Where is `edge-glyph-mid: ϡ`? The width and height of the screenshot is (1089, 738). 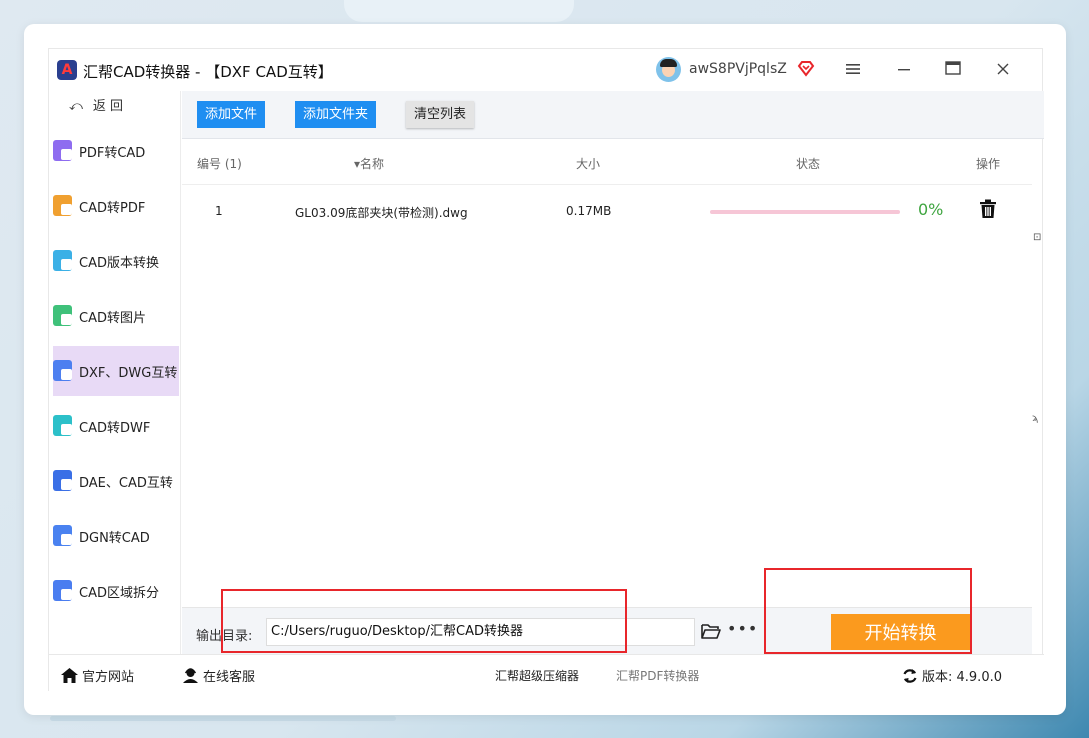 edge-glyph-mid: ϡ is located at coordinates (1035, 418).